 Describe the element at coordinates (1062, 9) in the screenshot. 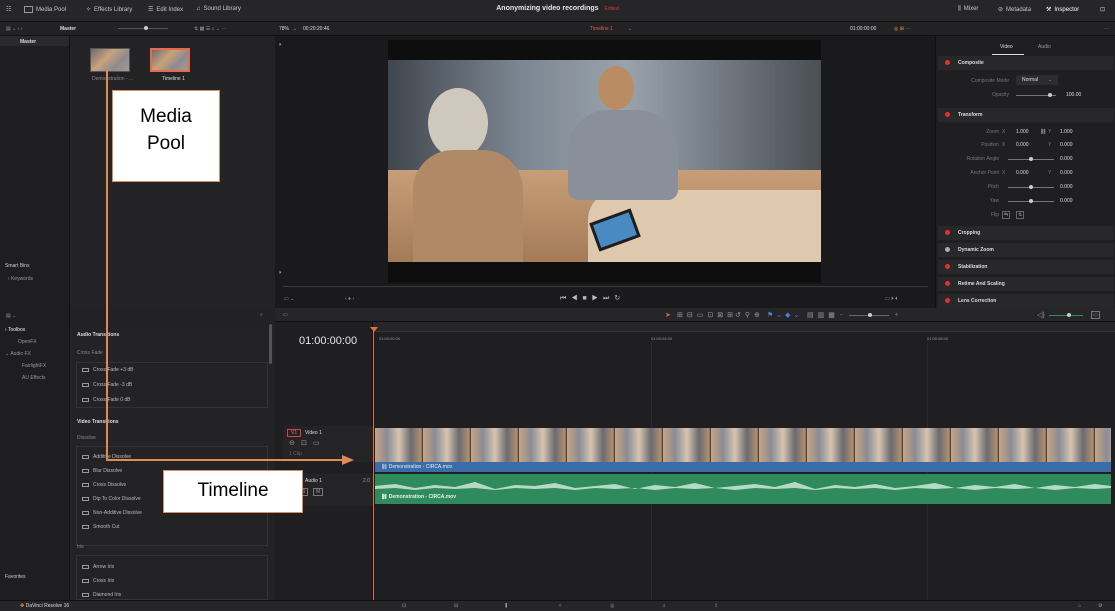

I see `inspector-button: ⚒ Inspector` at that location.